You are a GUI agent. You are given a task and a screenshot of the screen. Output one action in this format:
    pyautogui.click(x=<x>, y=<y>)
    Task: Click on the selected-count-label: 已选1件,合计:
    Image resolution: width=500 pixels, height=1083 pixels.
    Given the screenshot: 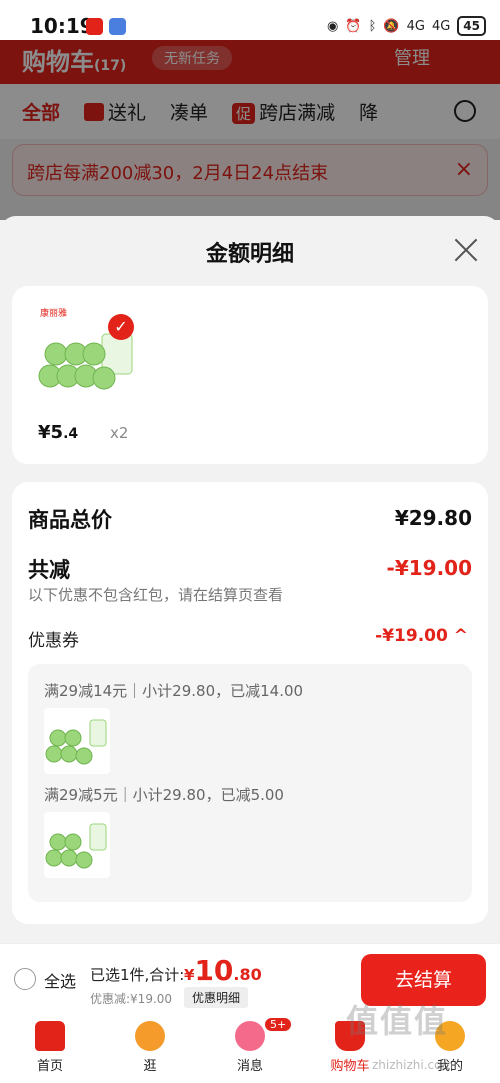 What is the action you would take?
    pyautogui.click(x=137, y=975)
    